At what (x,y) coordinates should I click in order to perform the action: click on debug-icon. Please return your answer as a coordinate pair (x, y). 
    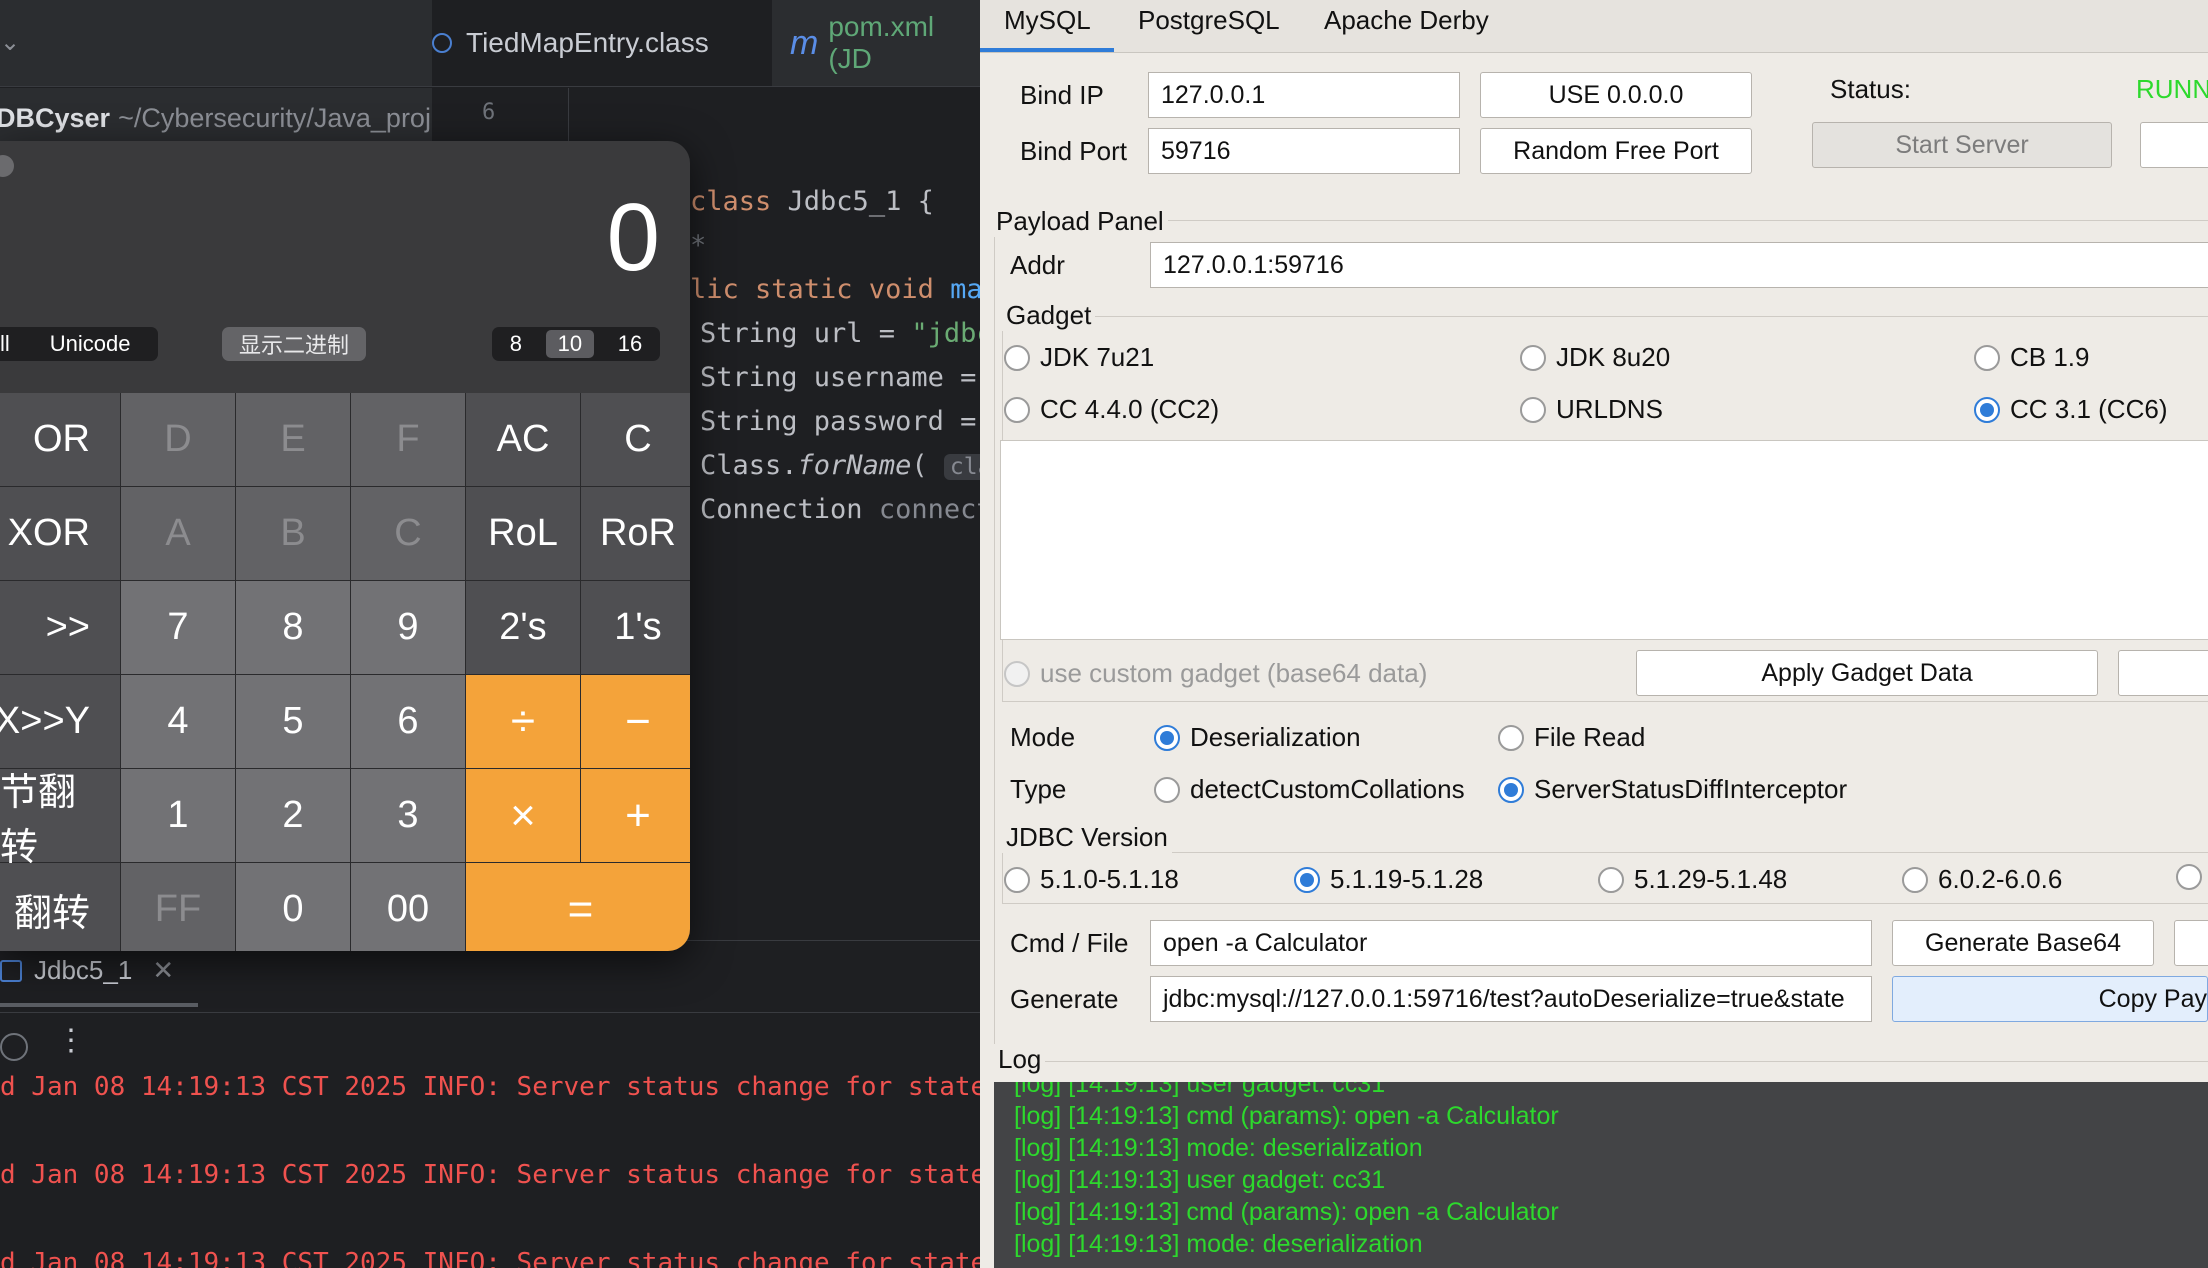
    Looking at the image, I should click on (14, 1047).